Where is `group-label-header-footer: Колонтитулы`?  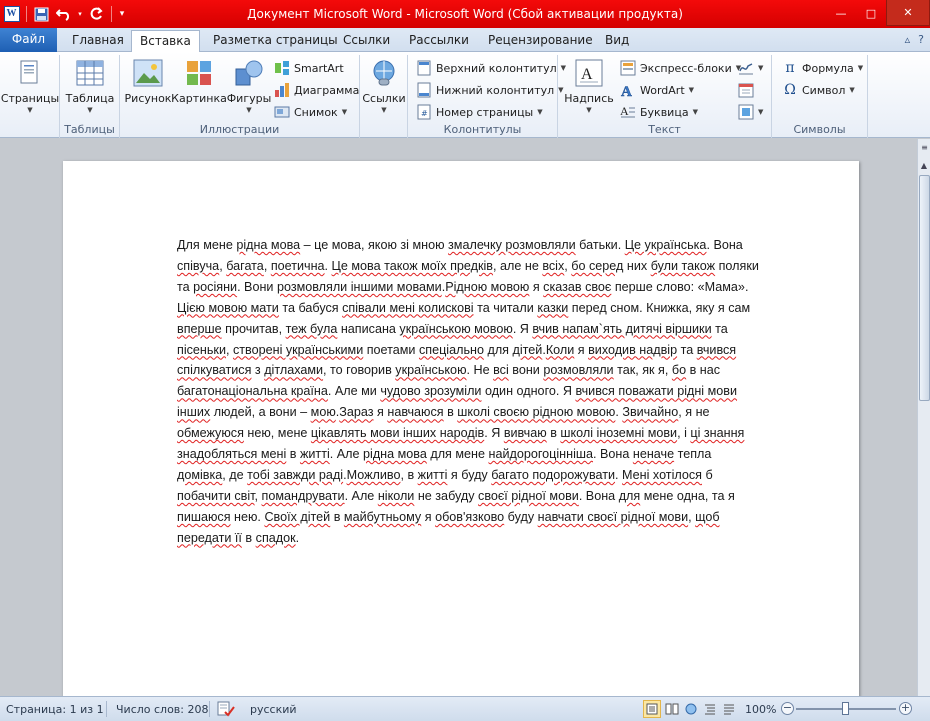
group-label-header-footer: Колонтитулы is located at coordinates (482, 129).